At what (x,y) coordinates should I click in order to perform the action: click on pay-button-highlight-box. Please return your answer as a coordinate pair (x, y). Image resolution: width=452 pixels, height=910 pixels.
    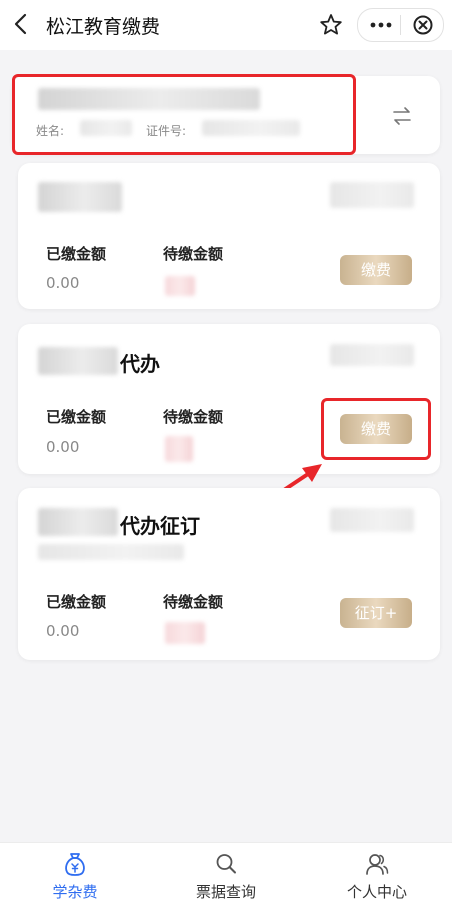
    Looking at the image, I should click on (376, 429).